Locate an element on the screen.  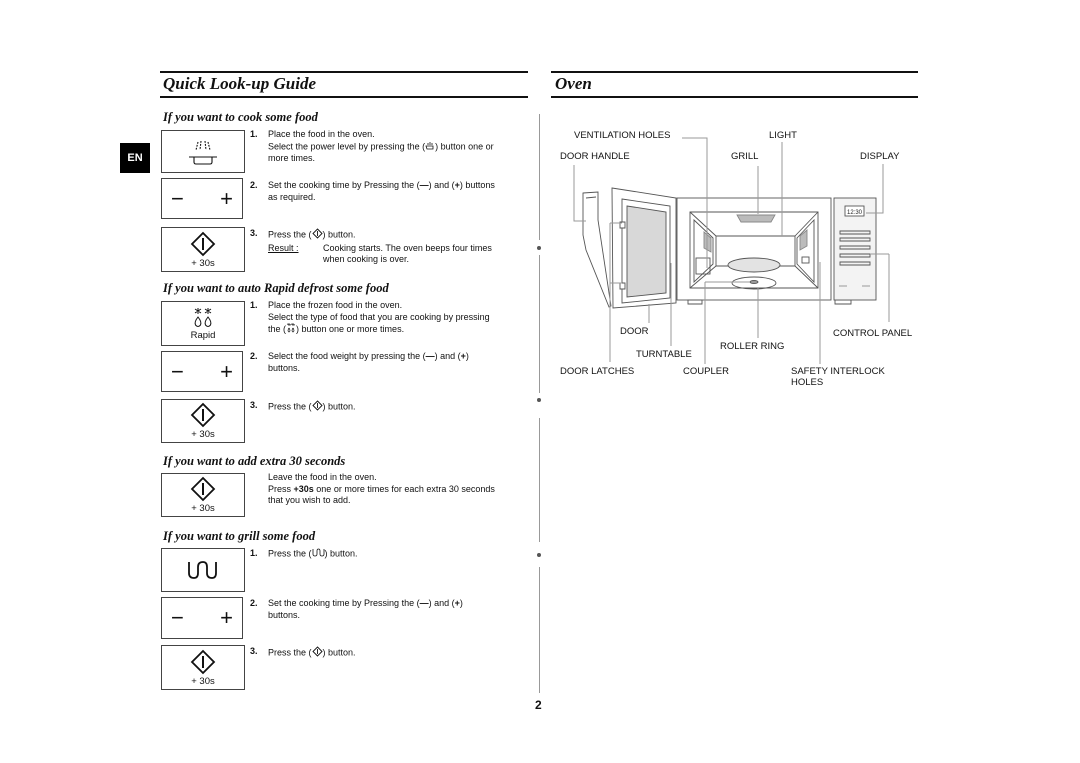
label-control-panel: CONTROL PANEL is located at coordinates (873, 333).